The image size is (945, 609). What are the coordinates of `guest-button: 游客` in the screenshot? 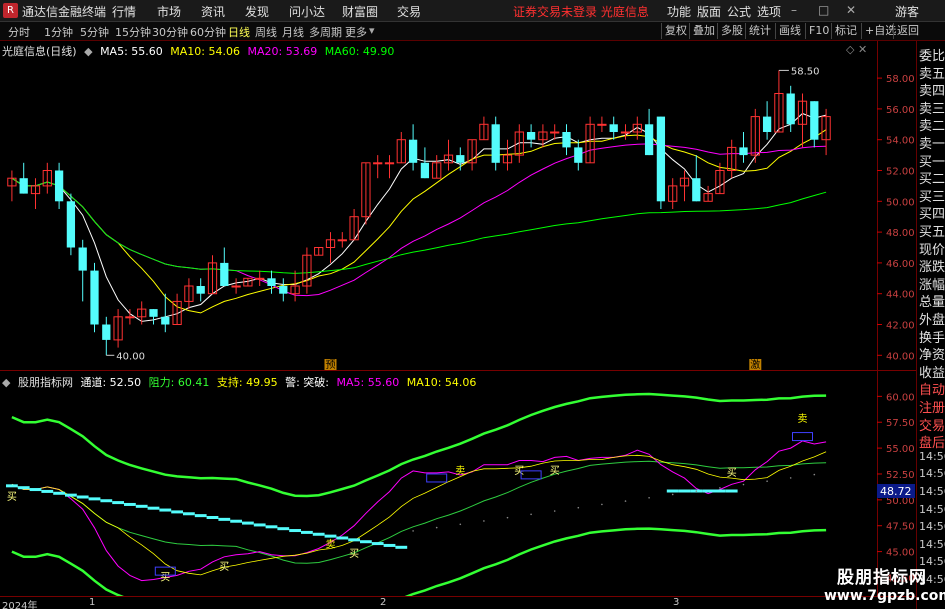 It's located at (907, 11).